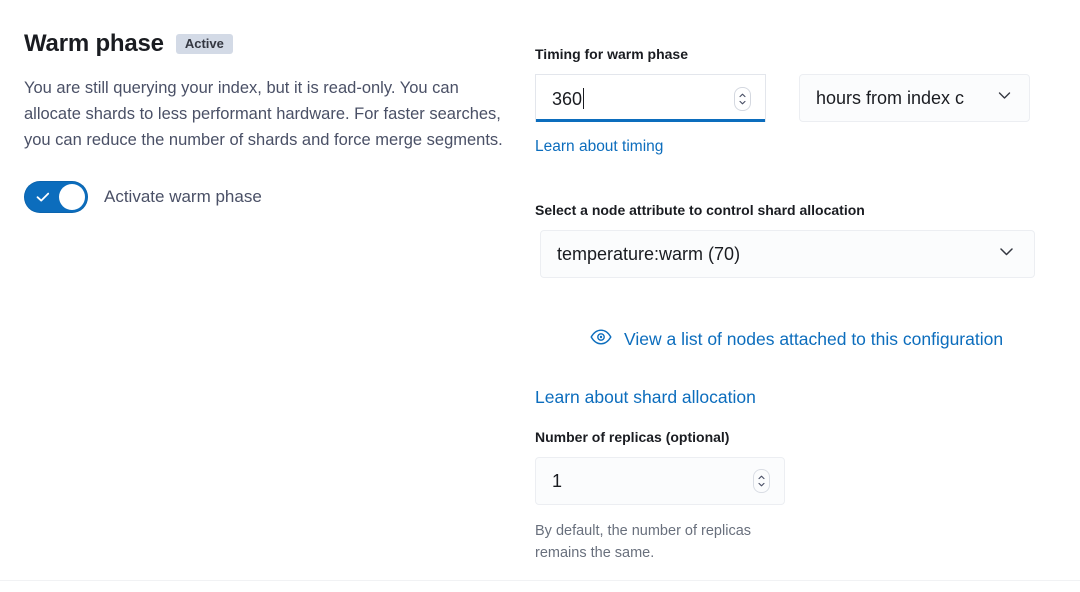  I want to click on shard-allocation-link-row: Learn about shard allocation, so click(645, 397).